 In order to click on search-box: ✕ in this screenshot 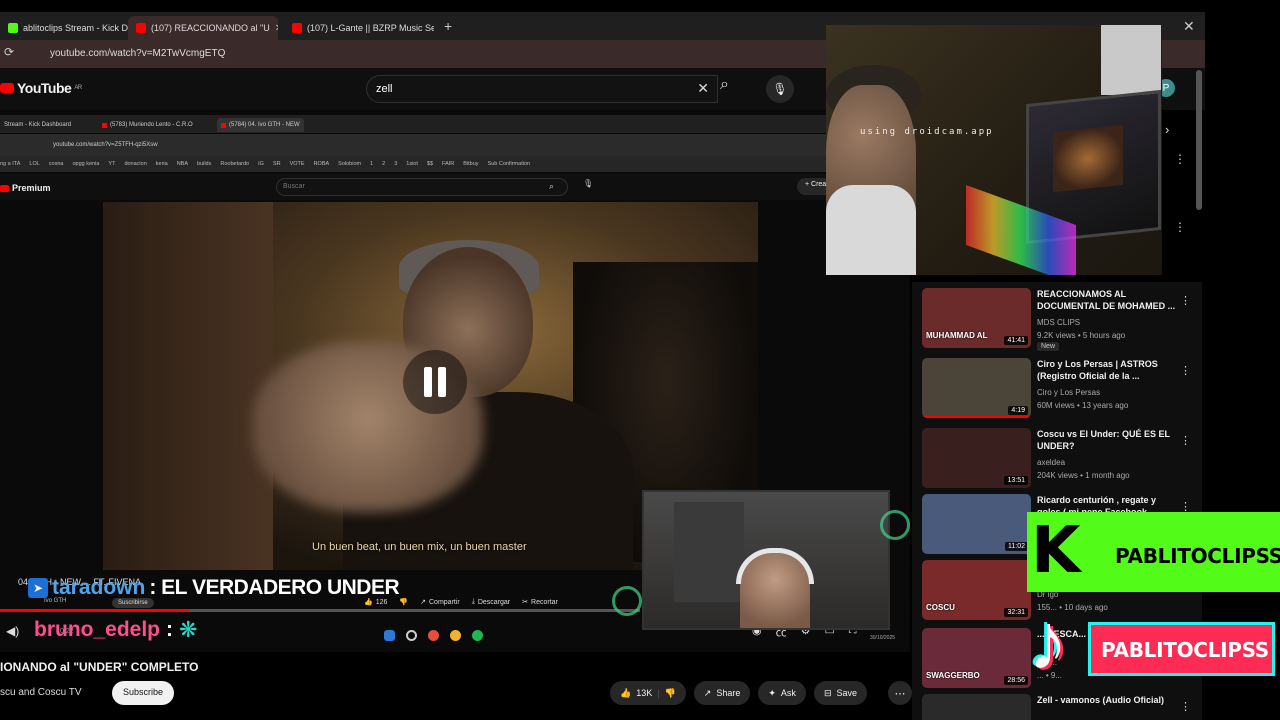, I will do `click(542, 89)`.